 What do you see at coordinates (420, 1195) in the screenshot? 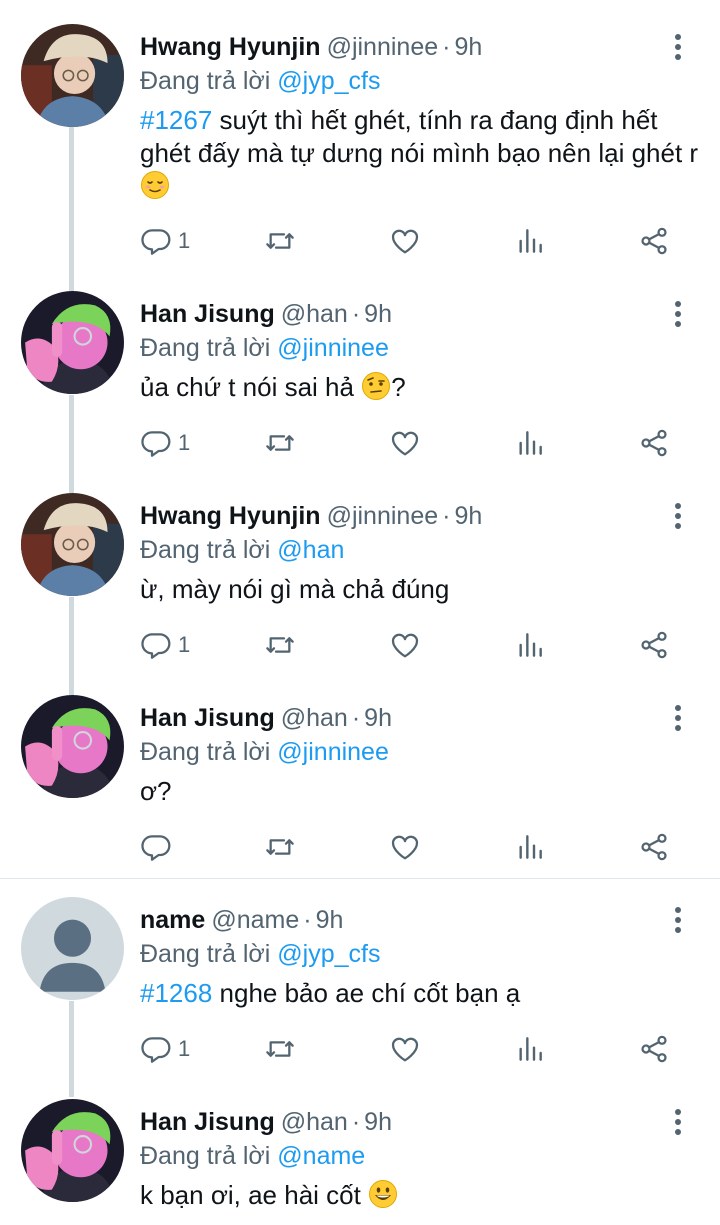
I see `tweet-text: k bạn ơi, ae hài cốt` at bounding box center [420, 1195].